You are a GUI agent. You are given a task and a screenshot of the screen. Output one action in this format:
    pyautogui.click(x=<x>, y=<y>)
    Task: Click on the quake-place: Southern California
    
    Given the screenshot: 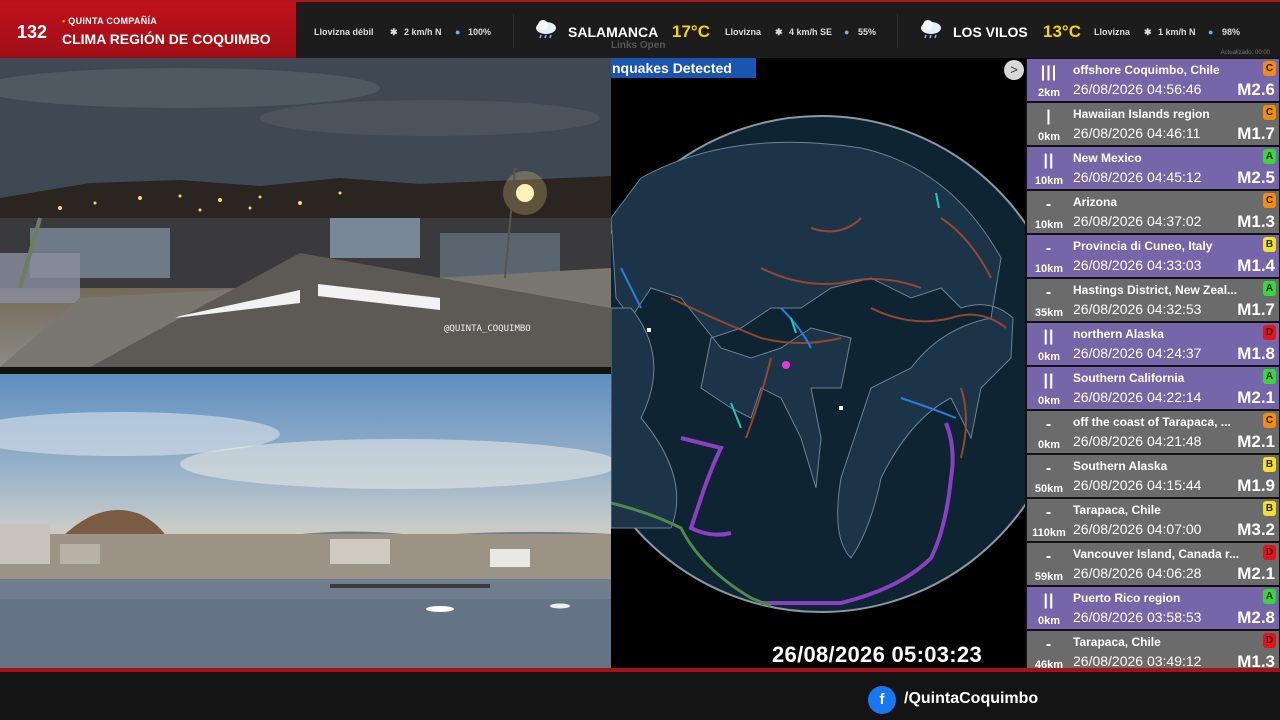 What is the action you would take?
    pyautogui.click(x=1129, y=378)
    